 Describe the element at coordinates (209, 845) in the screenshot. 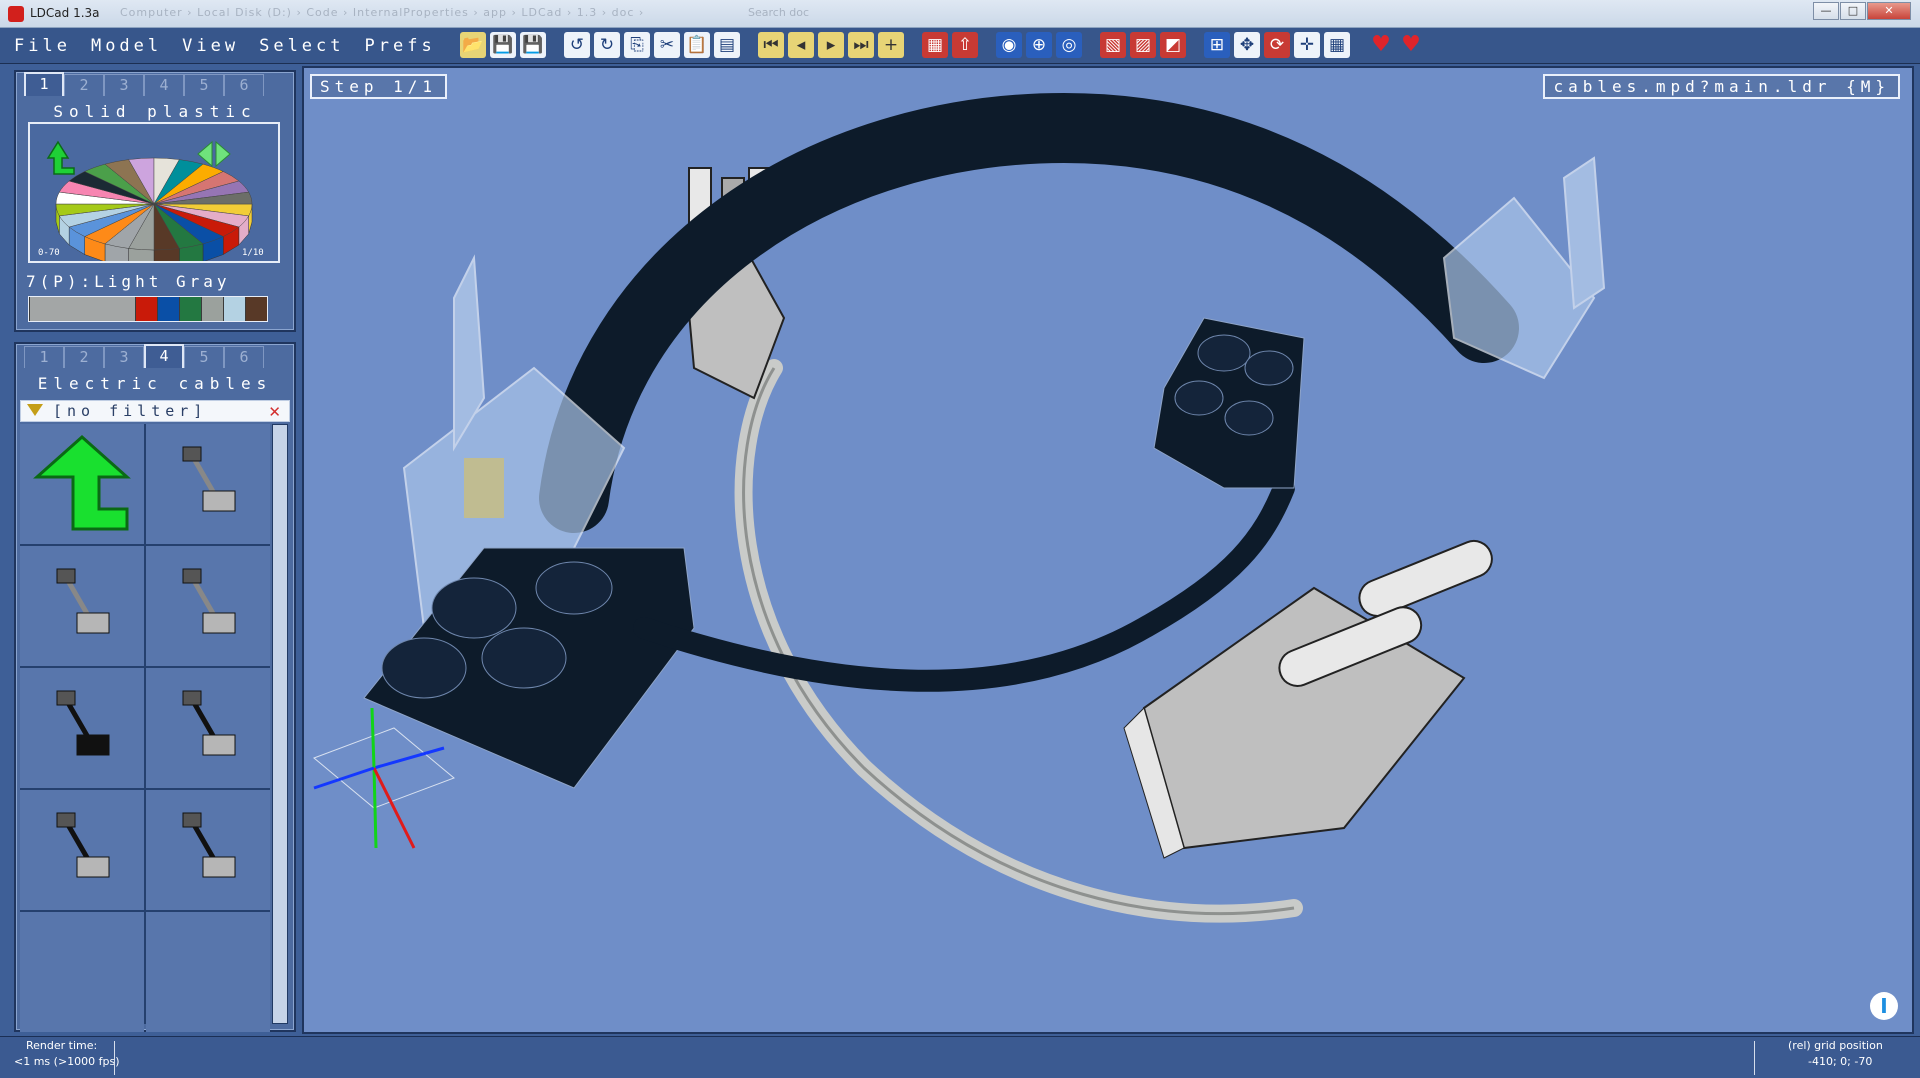

I see `cable-black-cap-icon` at that location.